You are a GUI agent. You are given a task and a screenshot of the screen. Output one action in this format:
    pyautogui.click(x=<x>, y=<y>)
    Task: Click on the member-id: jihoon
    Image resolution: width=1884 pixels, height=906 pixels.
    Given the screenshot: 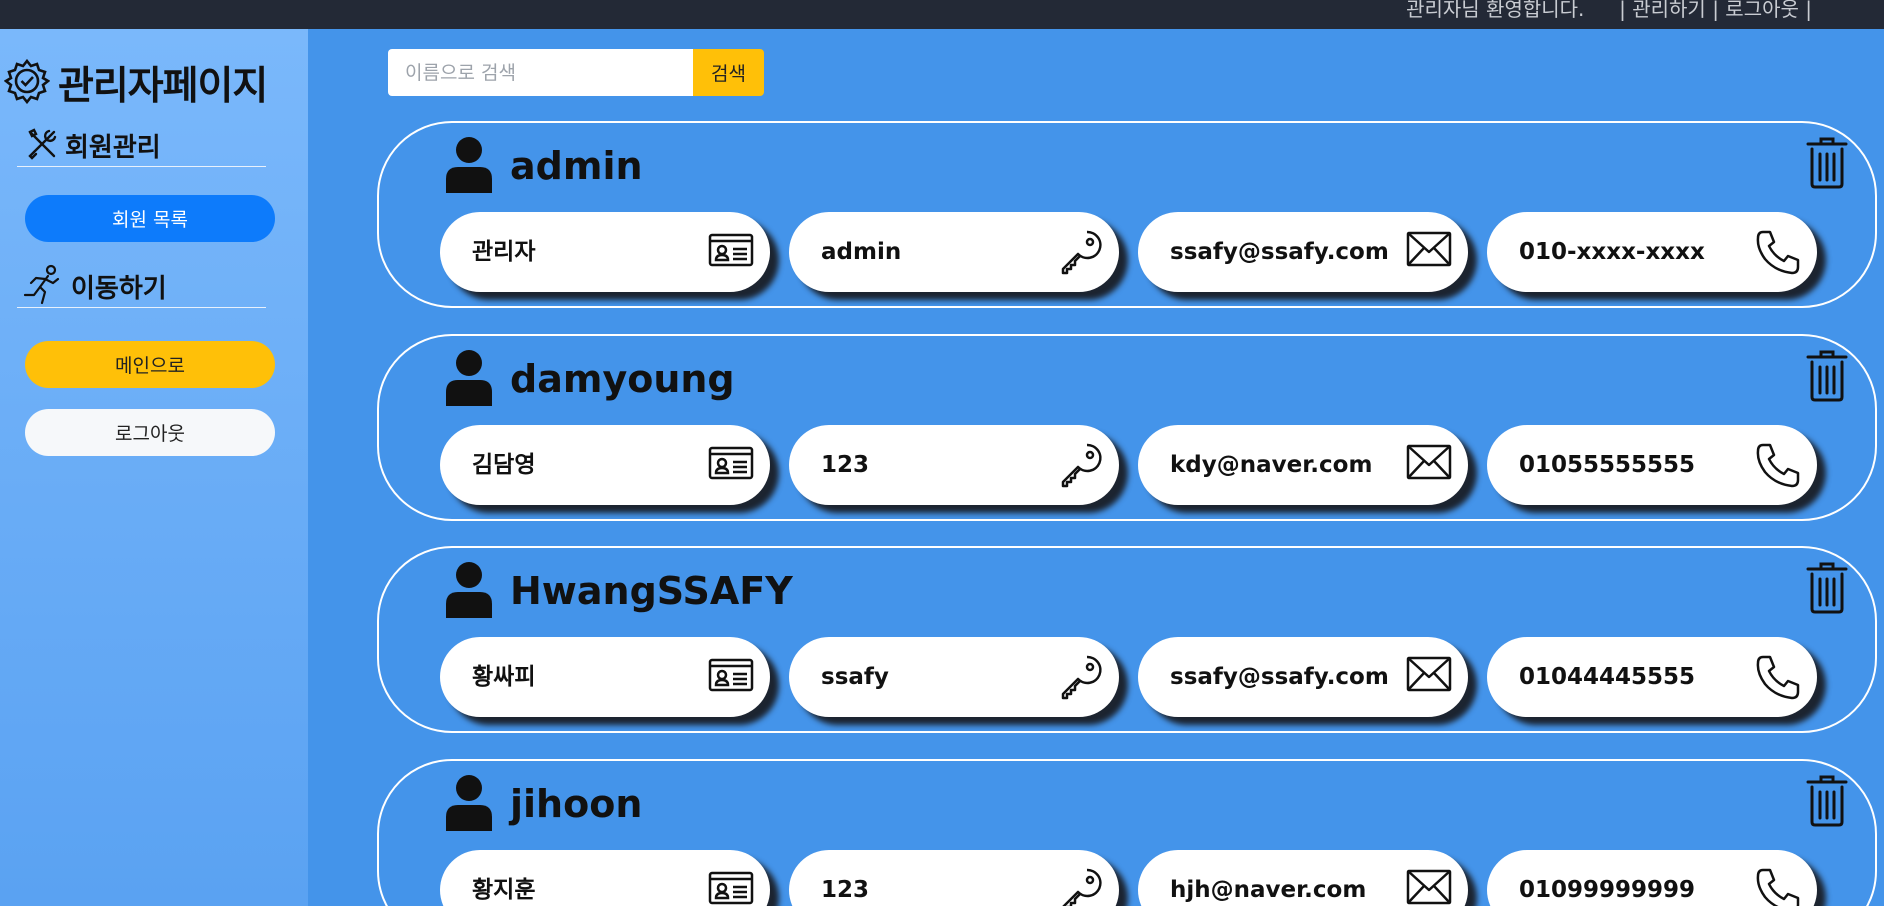 What is the action you would take?
    pyautogui.click(x=576, y=804)
    